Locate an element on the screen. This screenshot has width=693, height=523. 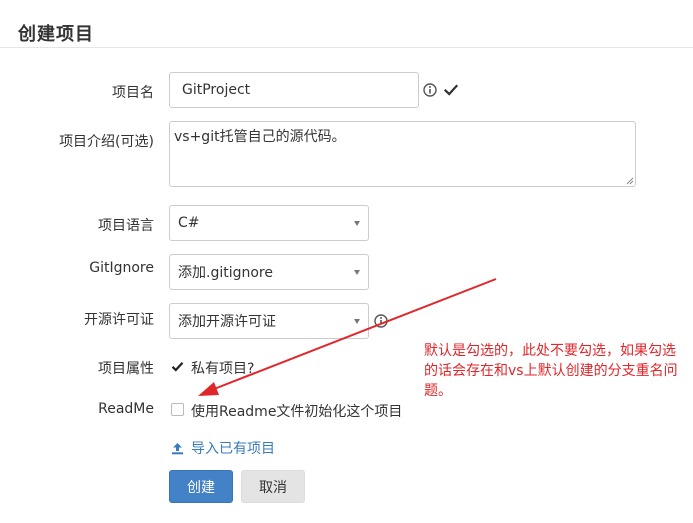
gitignore-select: 添加.gitignore is located at coordinates (269, 272).